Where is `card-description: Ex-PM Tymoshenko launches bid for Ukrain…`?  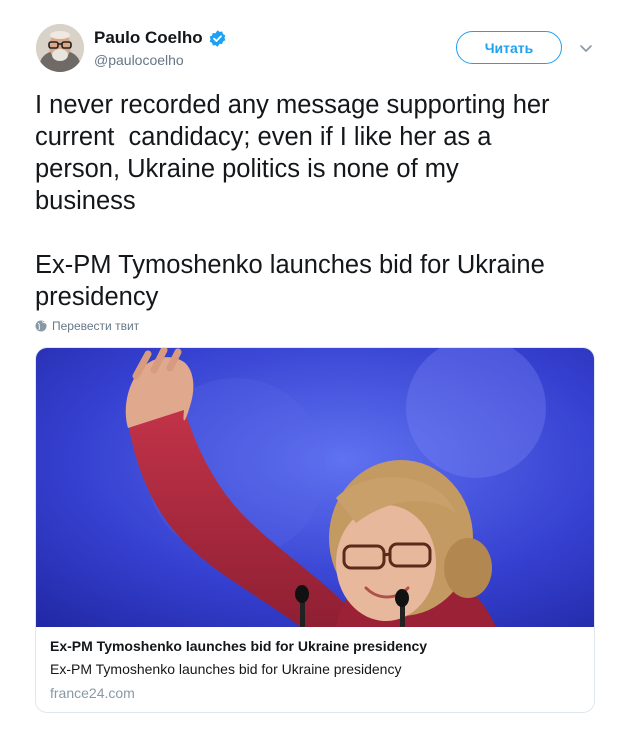
card-description: Ex-PM Tymoshenko launches bid for Ukrain… is located at coordinates (226, 669).